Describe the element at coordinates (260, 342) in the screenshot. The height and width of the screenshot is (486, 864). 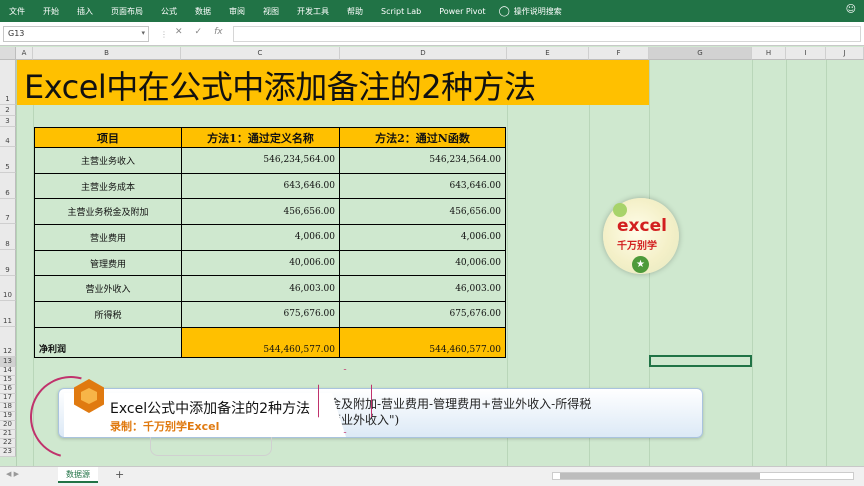
I see `total-method1-cell: 544,460,577.00` at that location.